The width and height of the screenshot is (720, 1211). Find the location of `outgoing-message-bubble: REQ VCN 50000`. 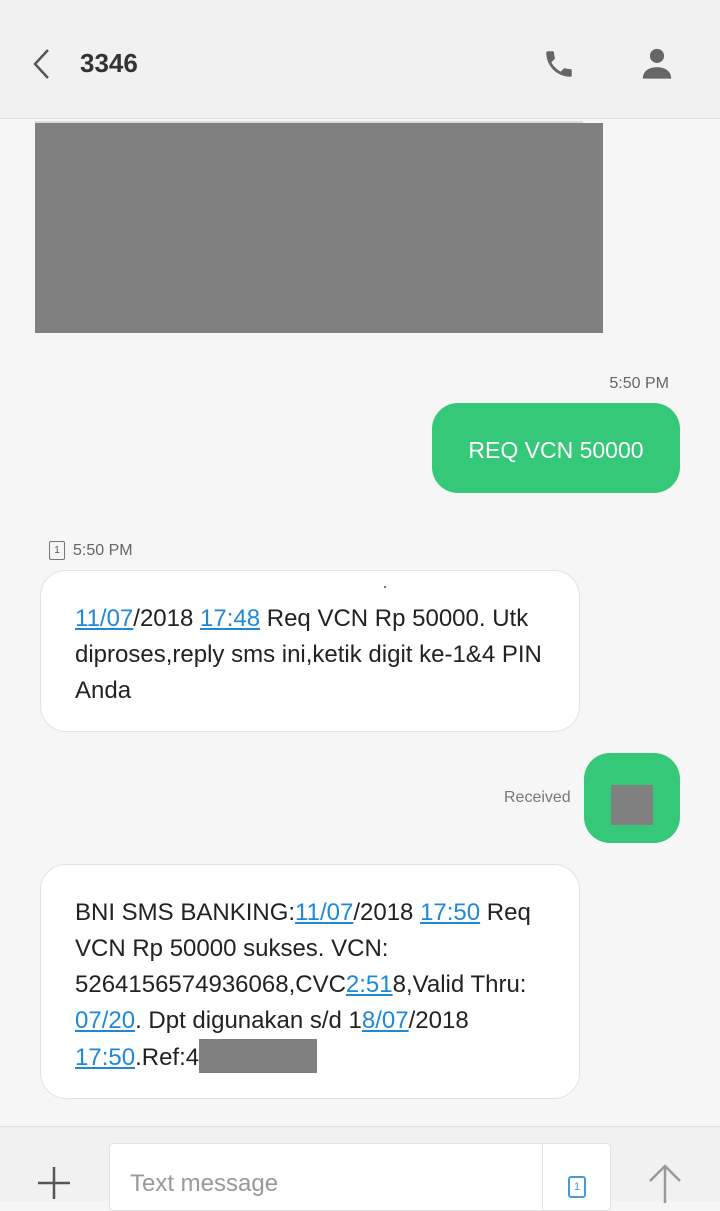

outgoing-message-bubble: REQ VCN 50000 is located at coordinates (556, 448).